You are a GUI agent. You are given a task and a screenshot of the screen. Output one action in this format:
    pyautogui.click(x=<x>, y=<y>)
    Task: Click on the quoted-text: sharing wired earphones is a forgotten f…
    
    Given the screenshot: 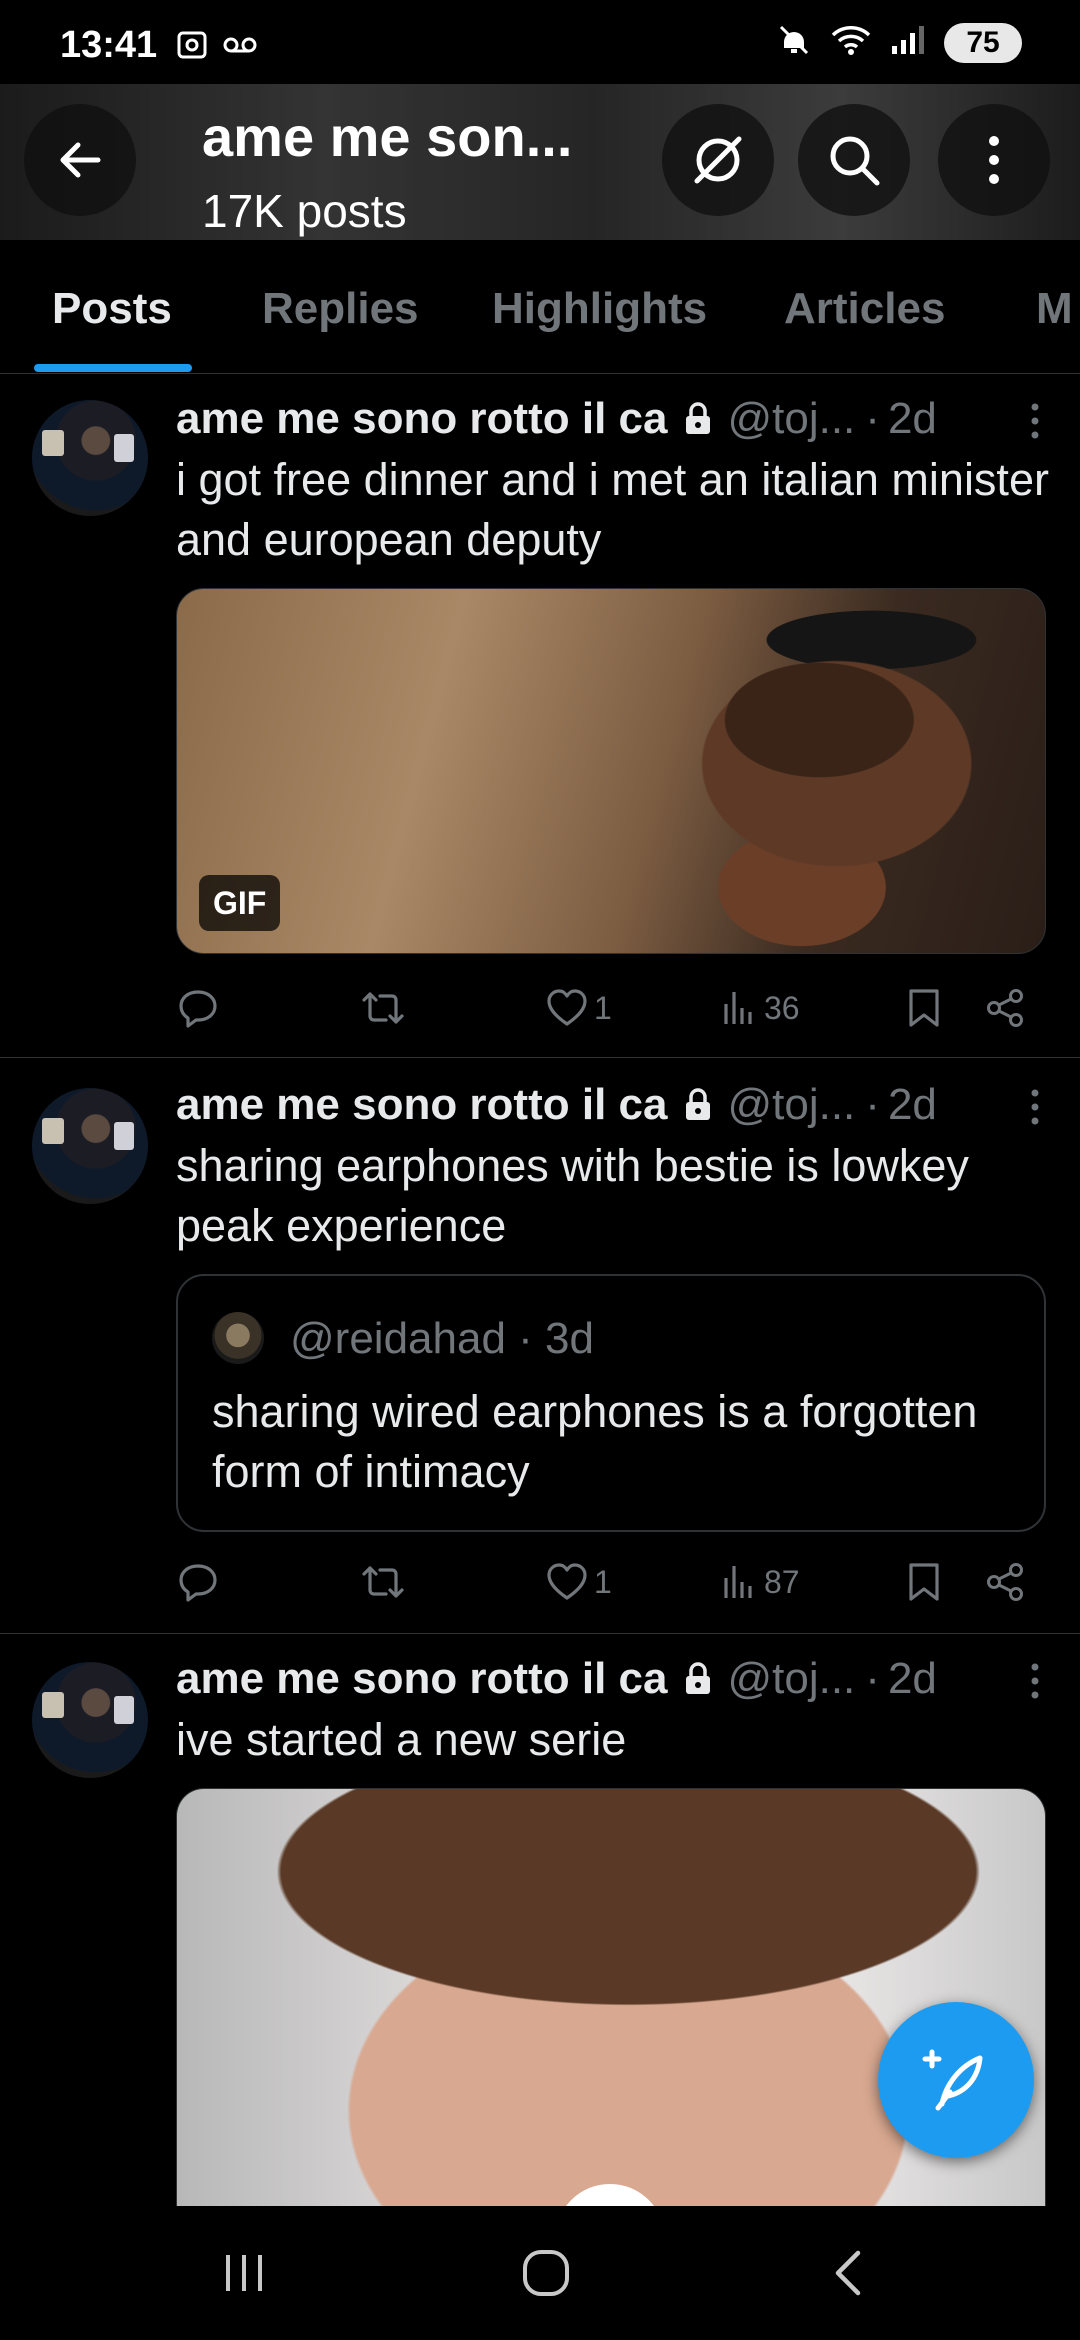 What is the action you would take?
    pyautogui.click(x=595, y=1441)
    